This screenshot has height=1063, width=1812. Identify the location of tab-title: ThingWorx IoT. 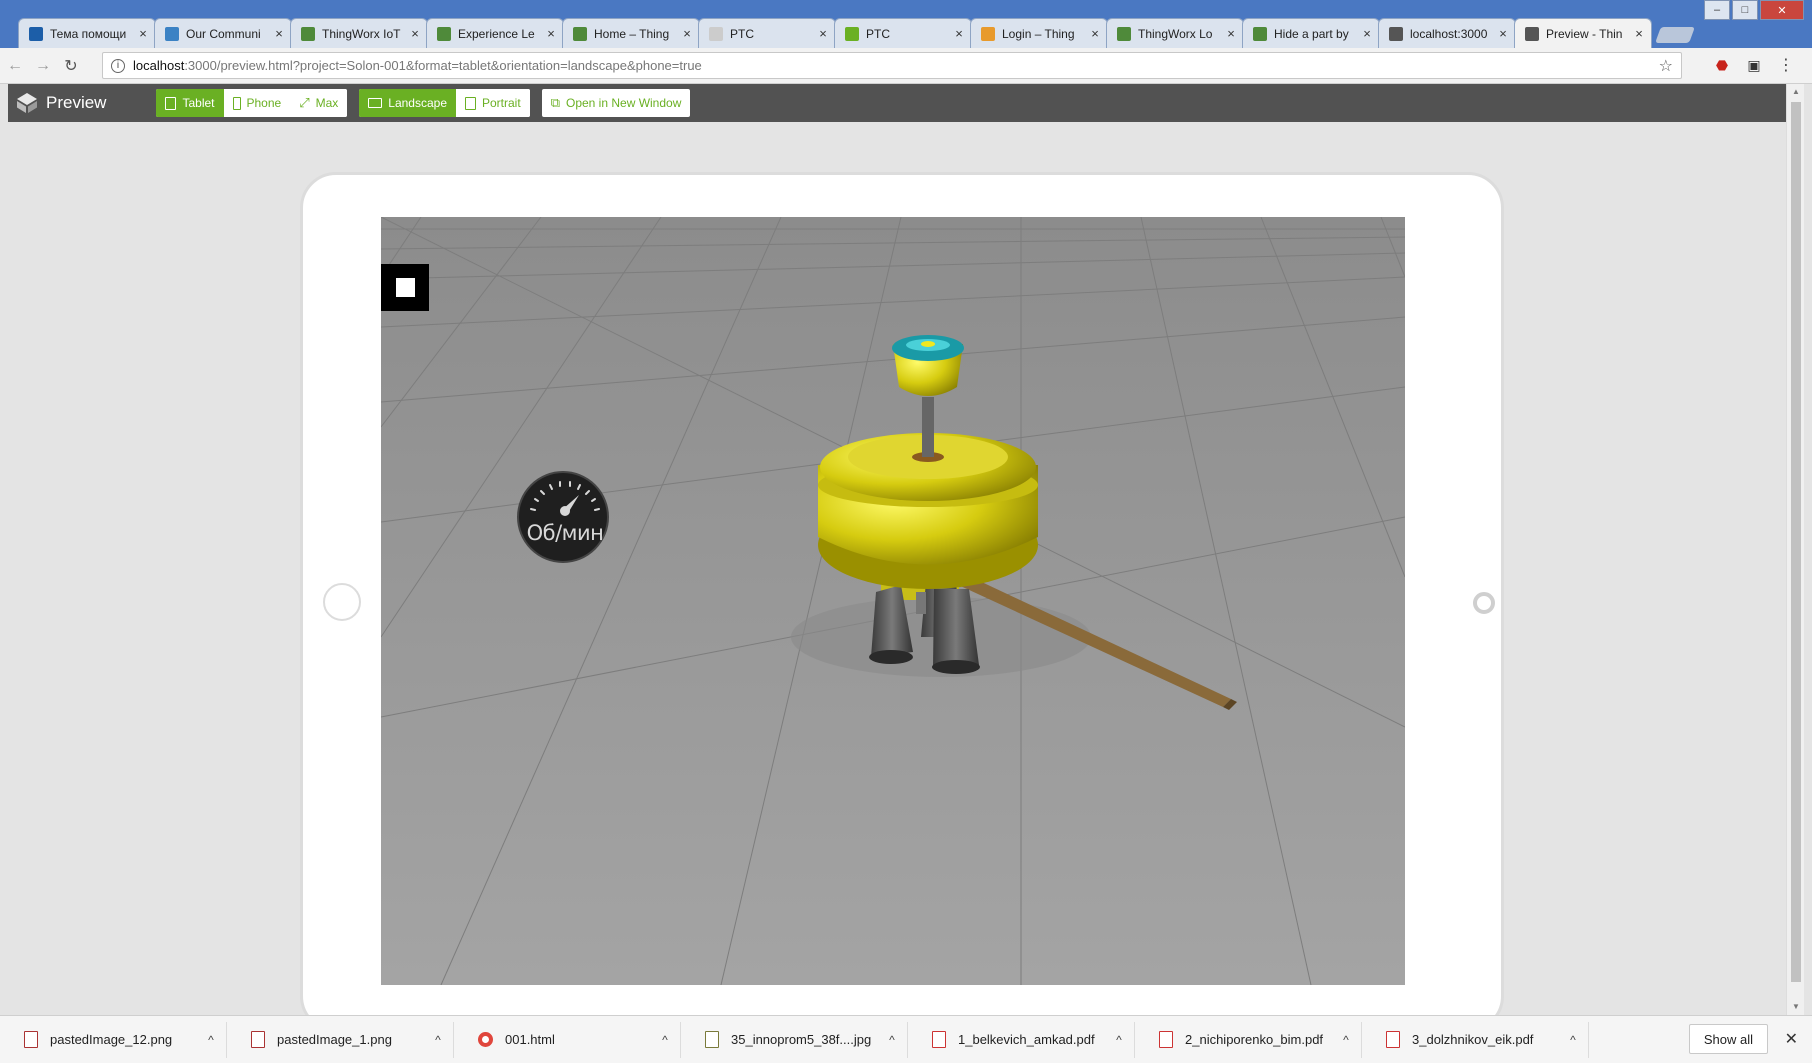
(361, 33).